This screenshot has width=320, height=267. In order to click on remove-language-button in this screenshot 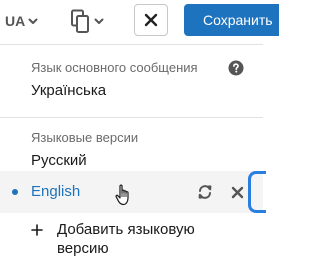, I will do `click(237, 192)`.